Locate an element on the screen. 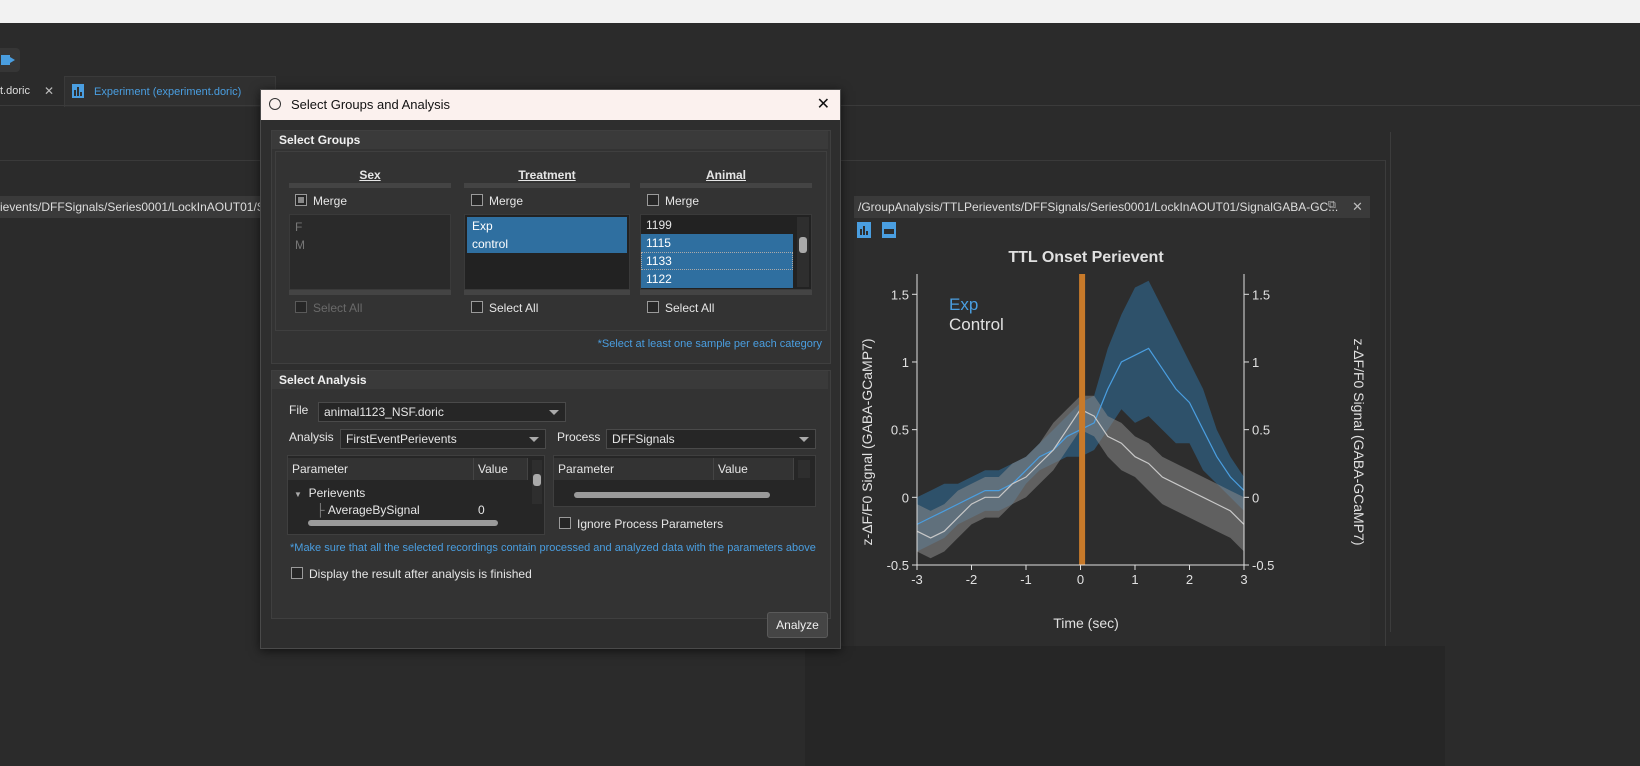 The height and width of the screenshot is (766, 1640). file-value: animal1123_NSF.doric is located at coordinates (384, 412).